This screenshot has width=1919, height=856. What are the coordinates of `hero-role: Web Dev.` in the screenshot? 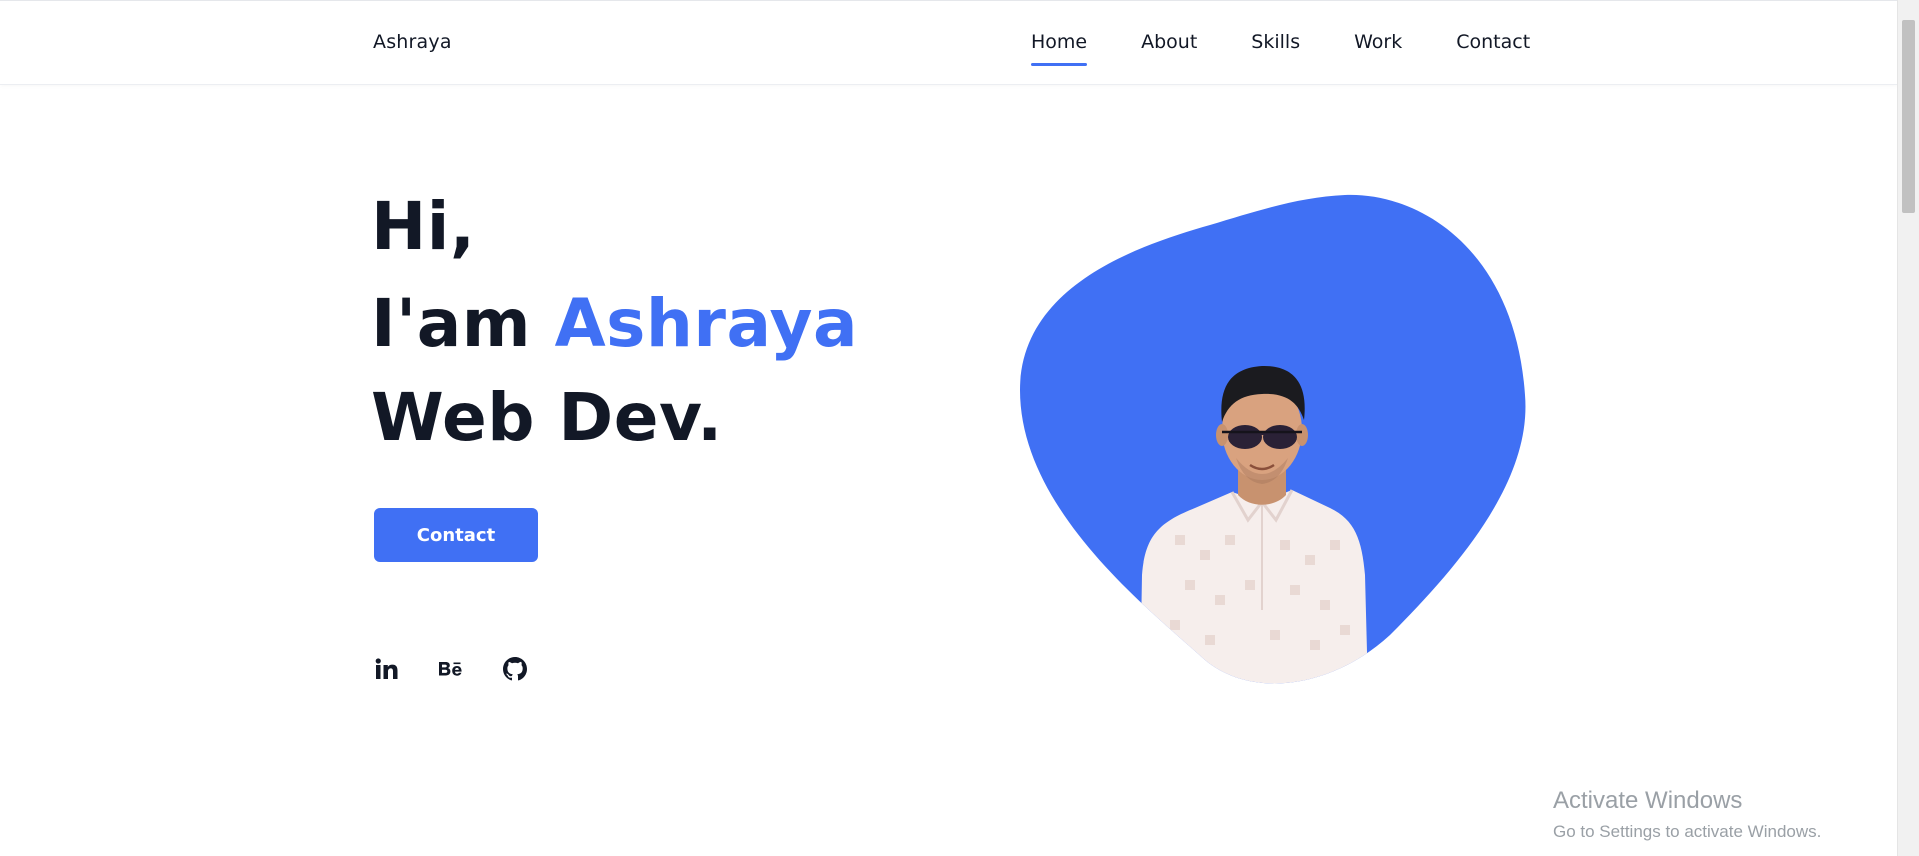 It's located at (547, 417).